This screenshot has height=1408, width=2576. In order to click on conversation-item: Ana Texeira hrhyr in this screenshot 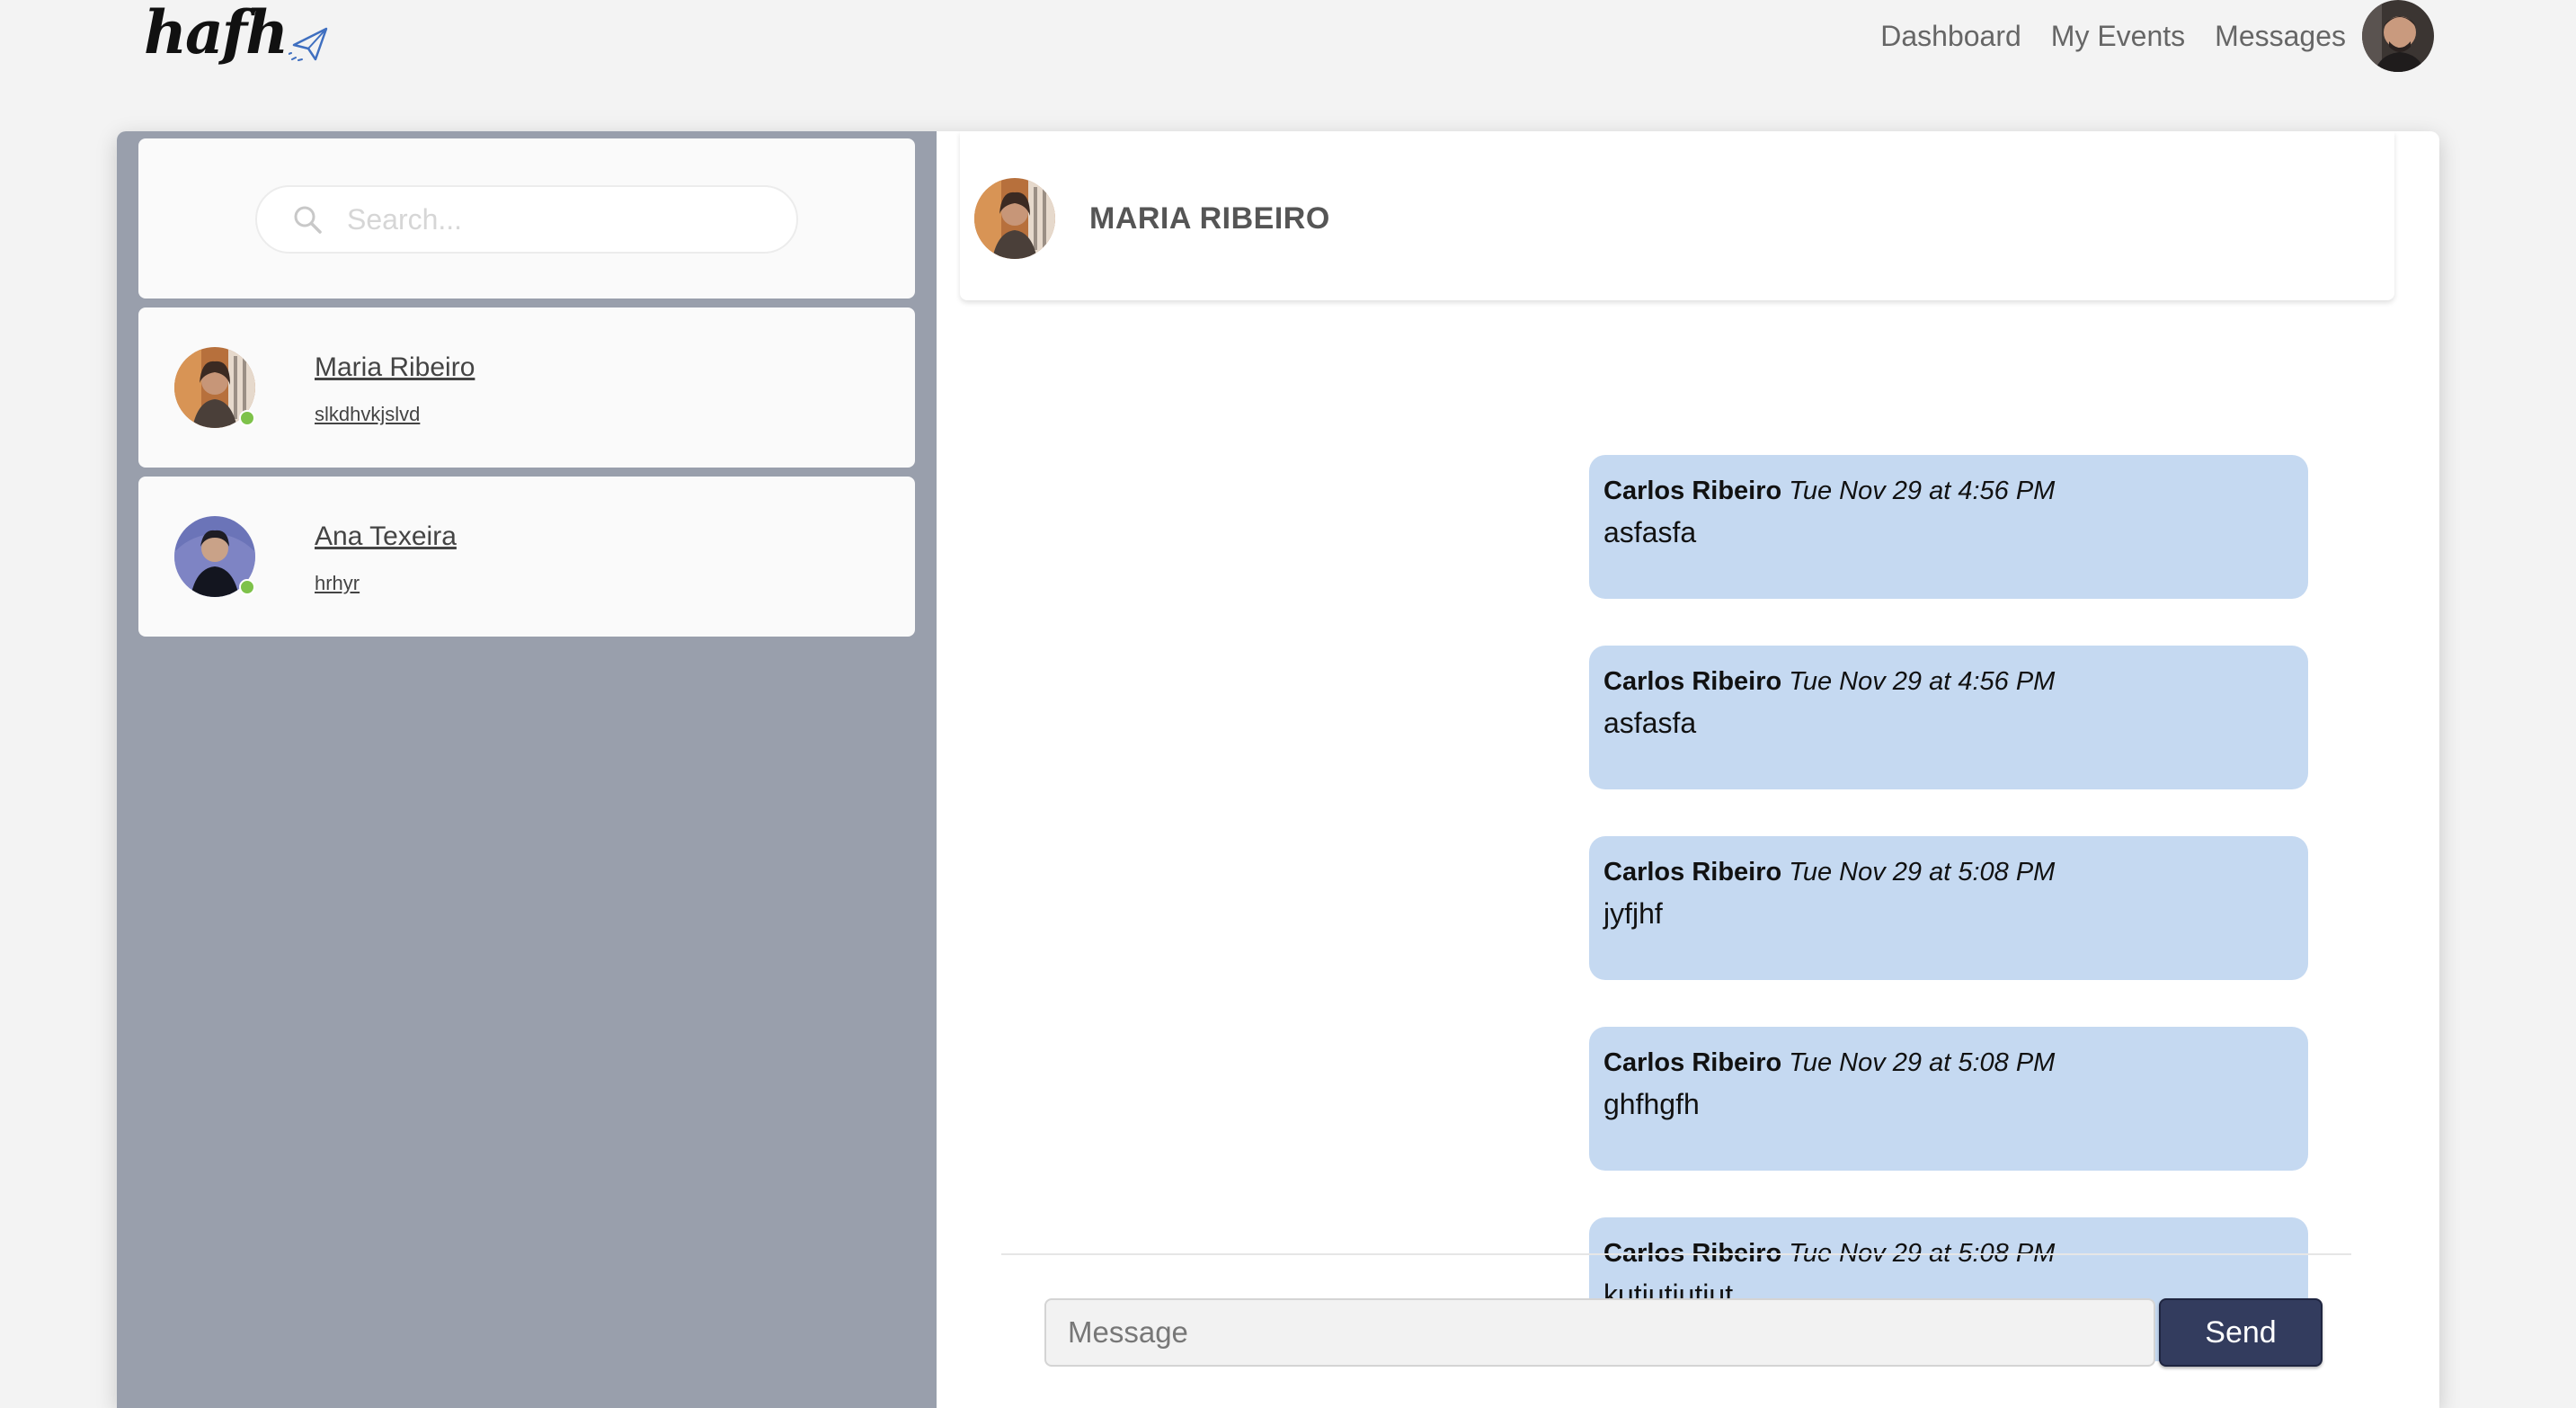, I will do `click(526, 557)`.